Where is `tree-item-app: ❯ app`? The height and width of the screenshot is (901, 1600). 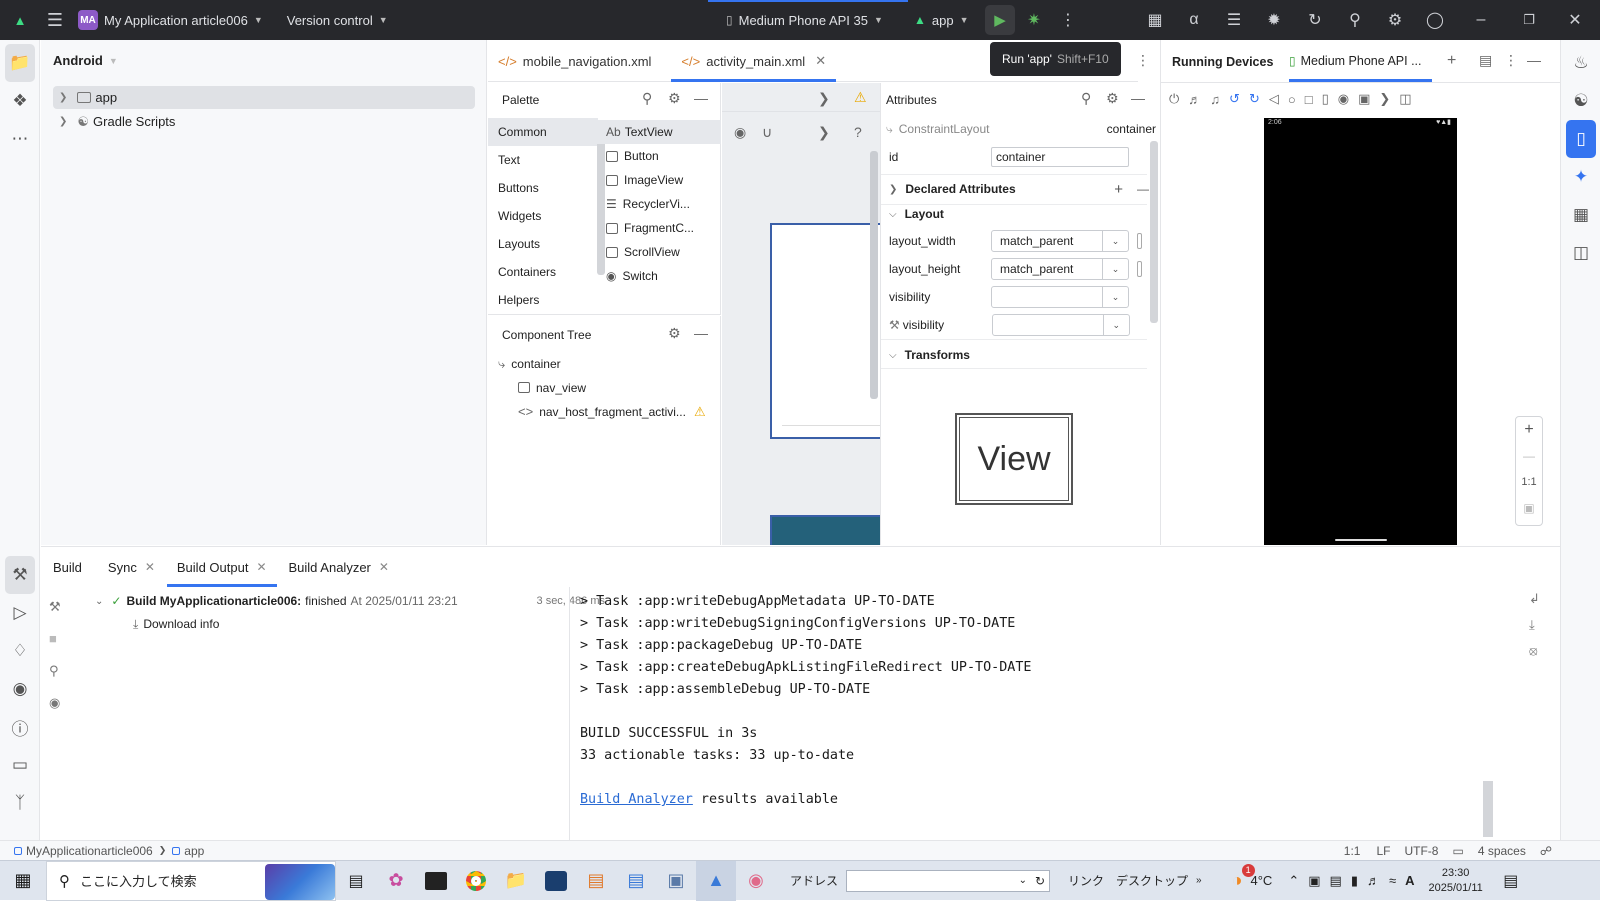
tree-item-app: ❯ app is located at coordinates (264, 97).